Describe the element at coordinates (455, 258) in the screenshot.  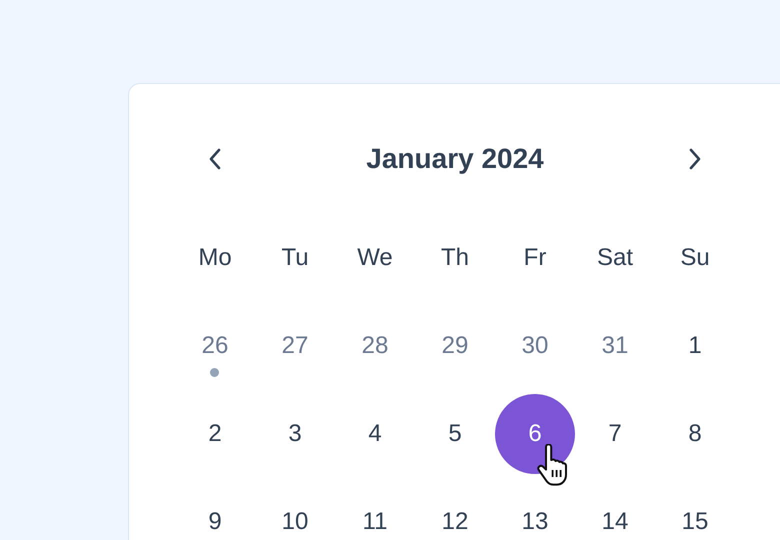
I see `weekday-label: Th` at that location.